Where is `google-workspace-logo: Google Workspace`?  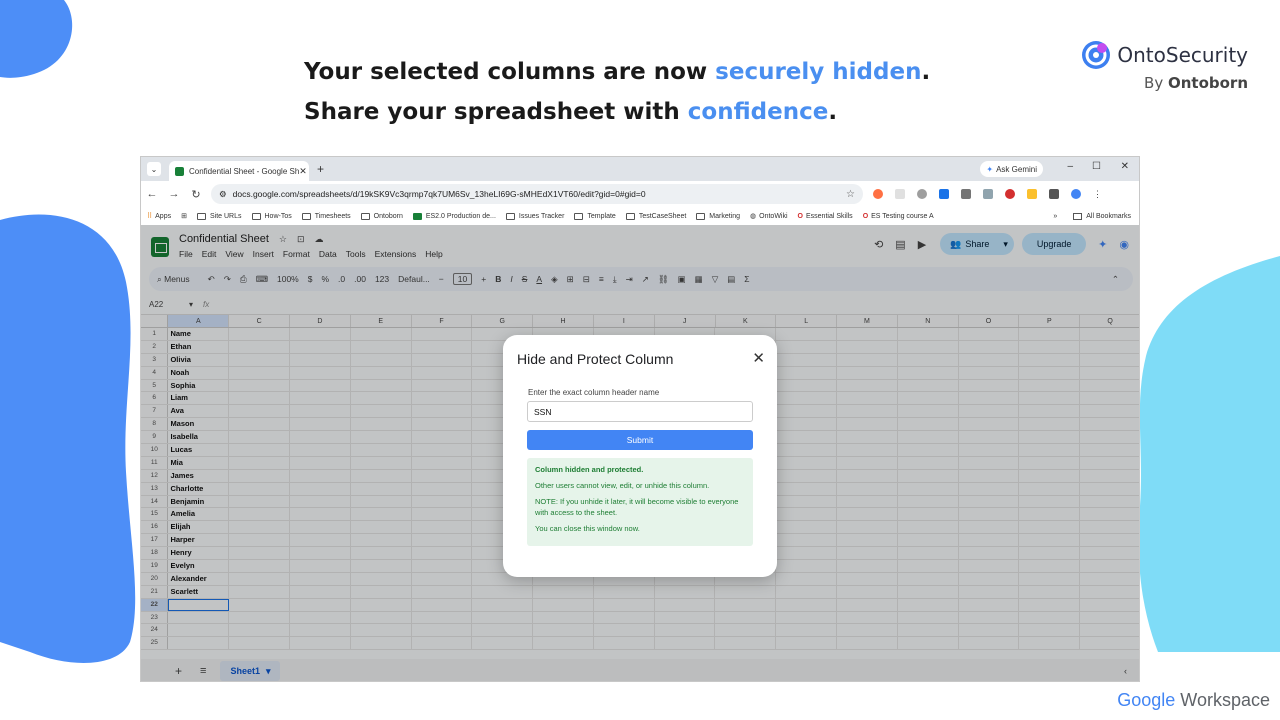 google-workspace-logo: Google Workspace is located at coordinates (1193, 700).